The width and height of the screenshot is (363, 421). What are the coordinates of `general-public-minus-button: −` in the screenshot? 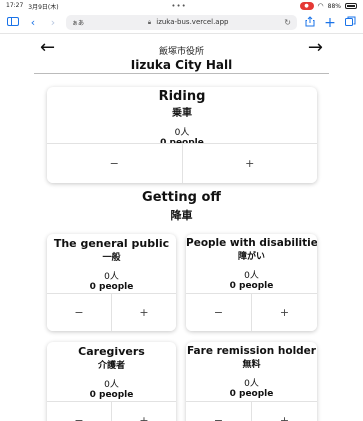 It's located at (79, 312).